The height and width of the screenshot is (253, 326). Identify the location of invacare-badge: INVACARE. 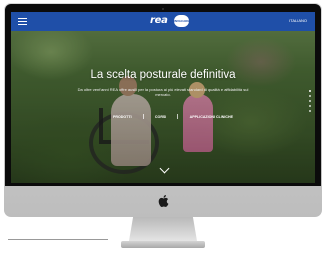
(181, 21).